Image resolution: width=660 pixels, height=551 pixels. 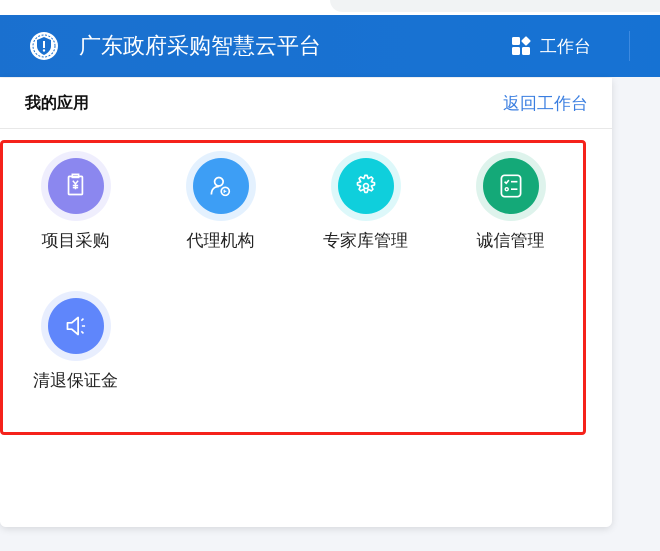 I want to click on app-label: 诚信管理, so click(x=510, y=240).